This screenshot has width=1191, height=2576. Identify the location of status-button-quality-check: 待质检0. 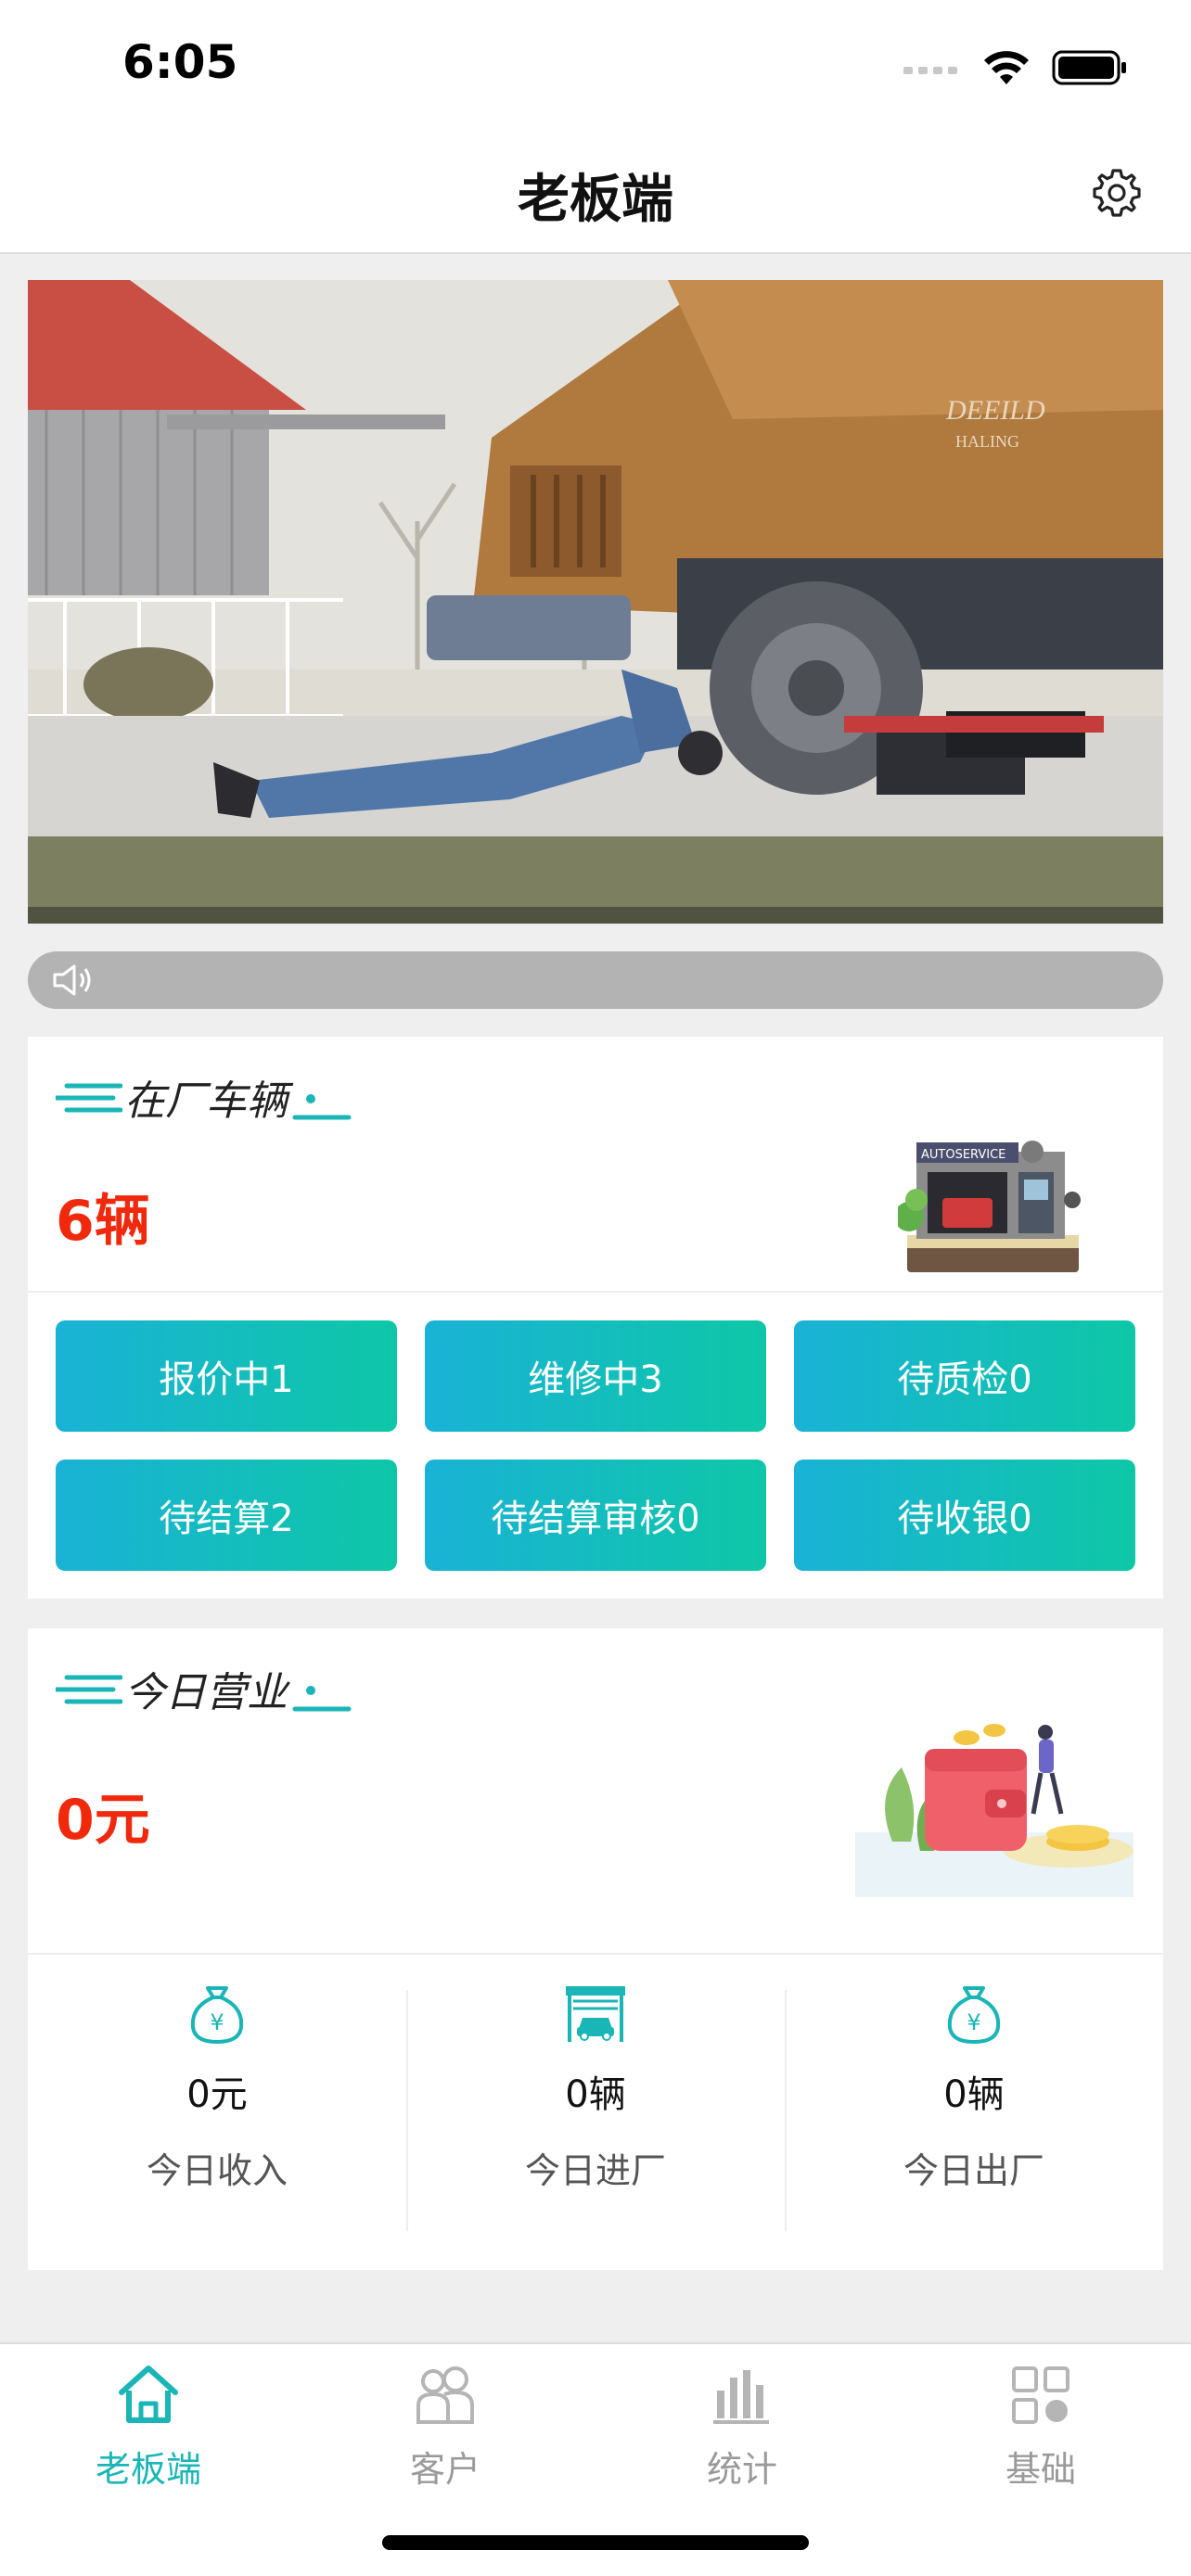
(964, 1376).